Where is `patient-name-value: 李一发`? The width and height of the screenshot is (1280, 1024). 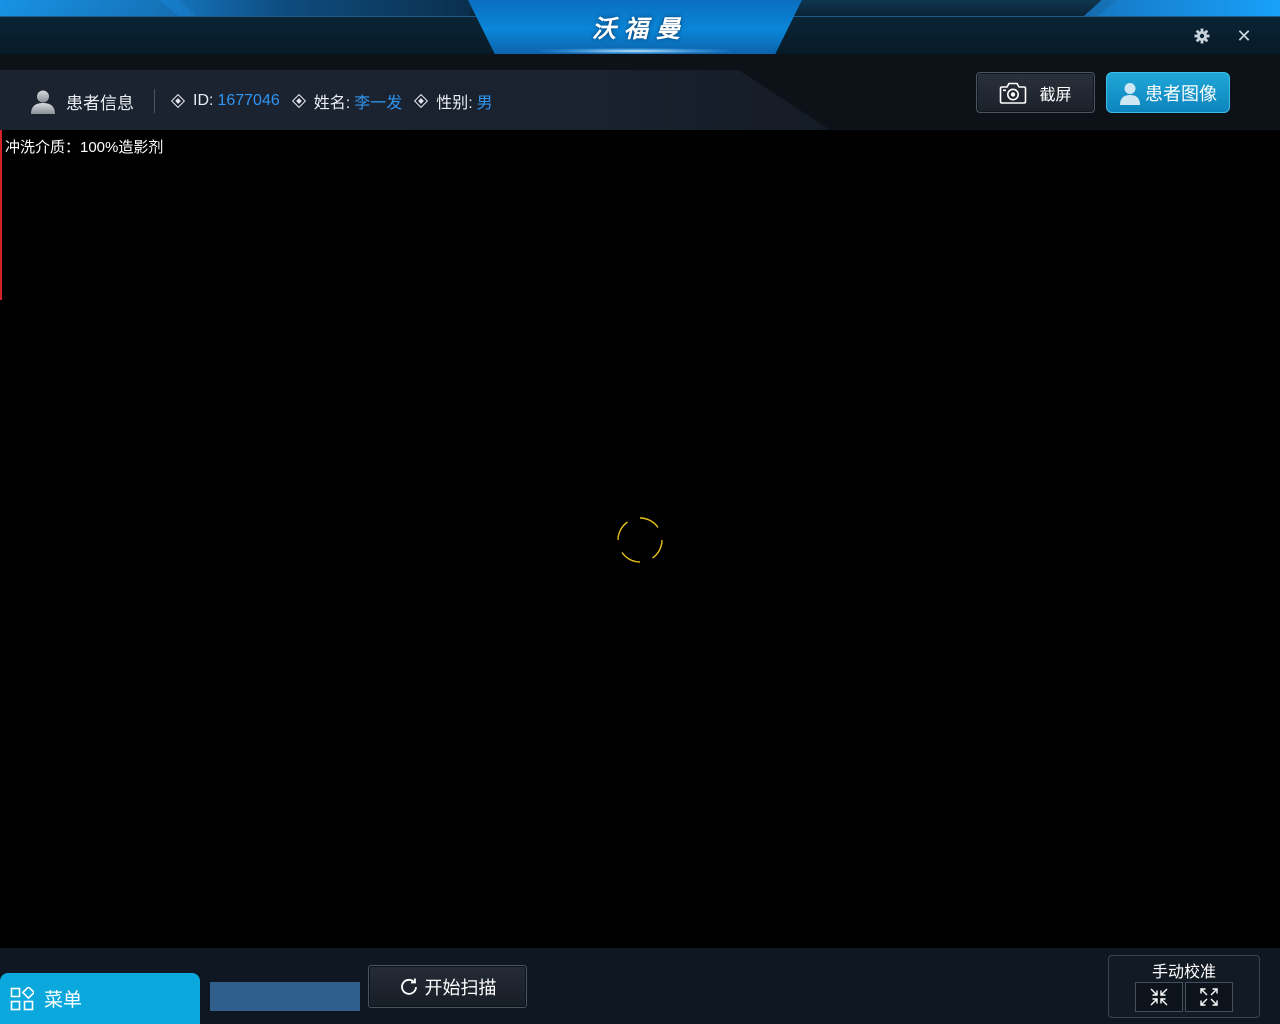 patient-name-value: 李一发 is located at coordinates (378, 103).